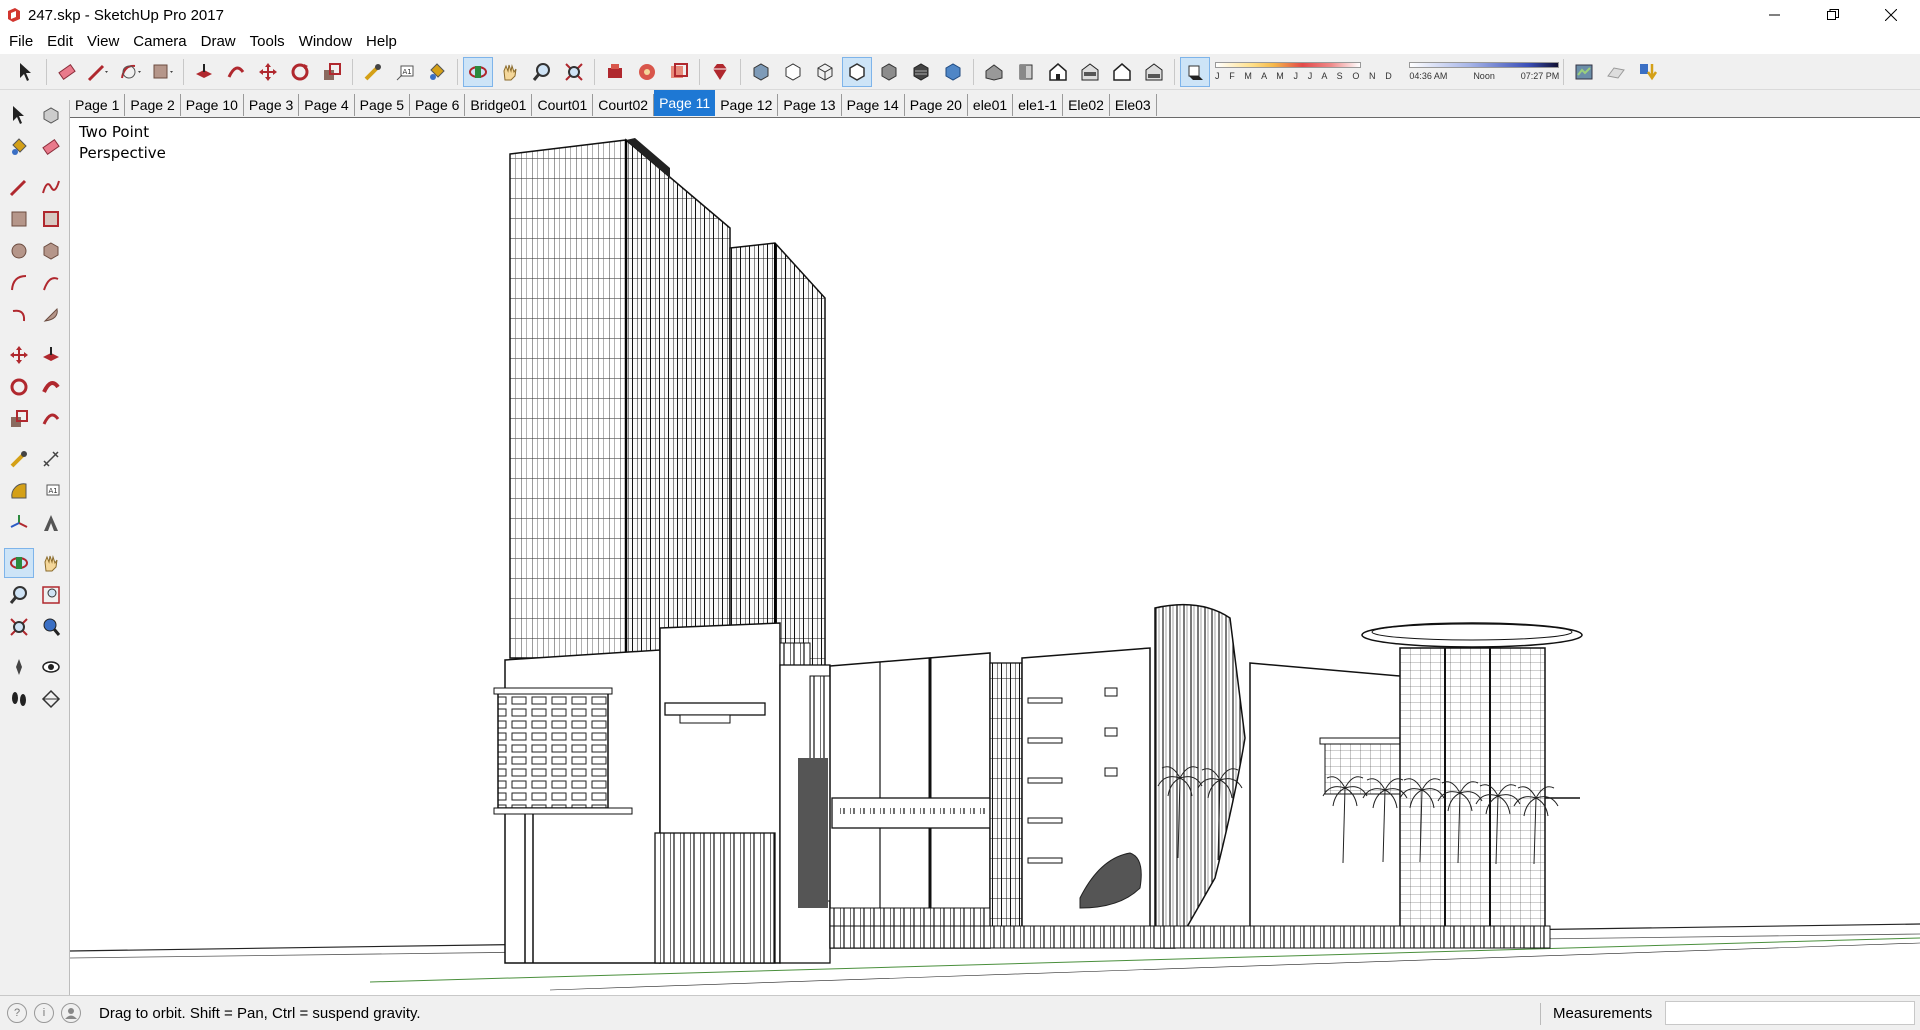  I want to click on minimize-button, so click(1775, 15).